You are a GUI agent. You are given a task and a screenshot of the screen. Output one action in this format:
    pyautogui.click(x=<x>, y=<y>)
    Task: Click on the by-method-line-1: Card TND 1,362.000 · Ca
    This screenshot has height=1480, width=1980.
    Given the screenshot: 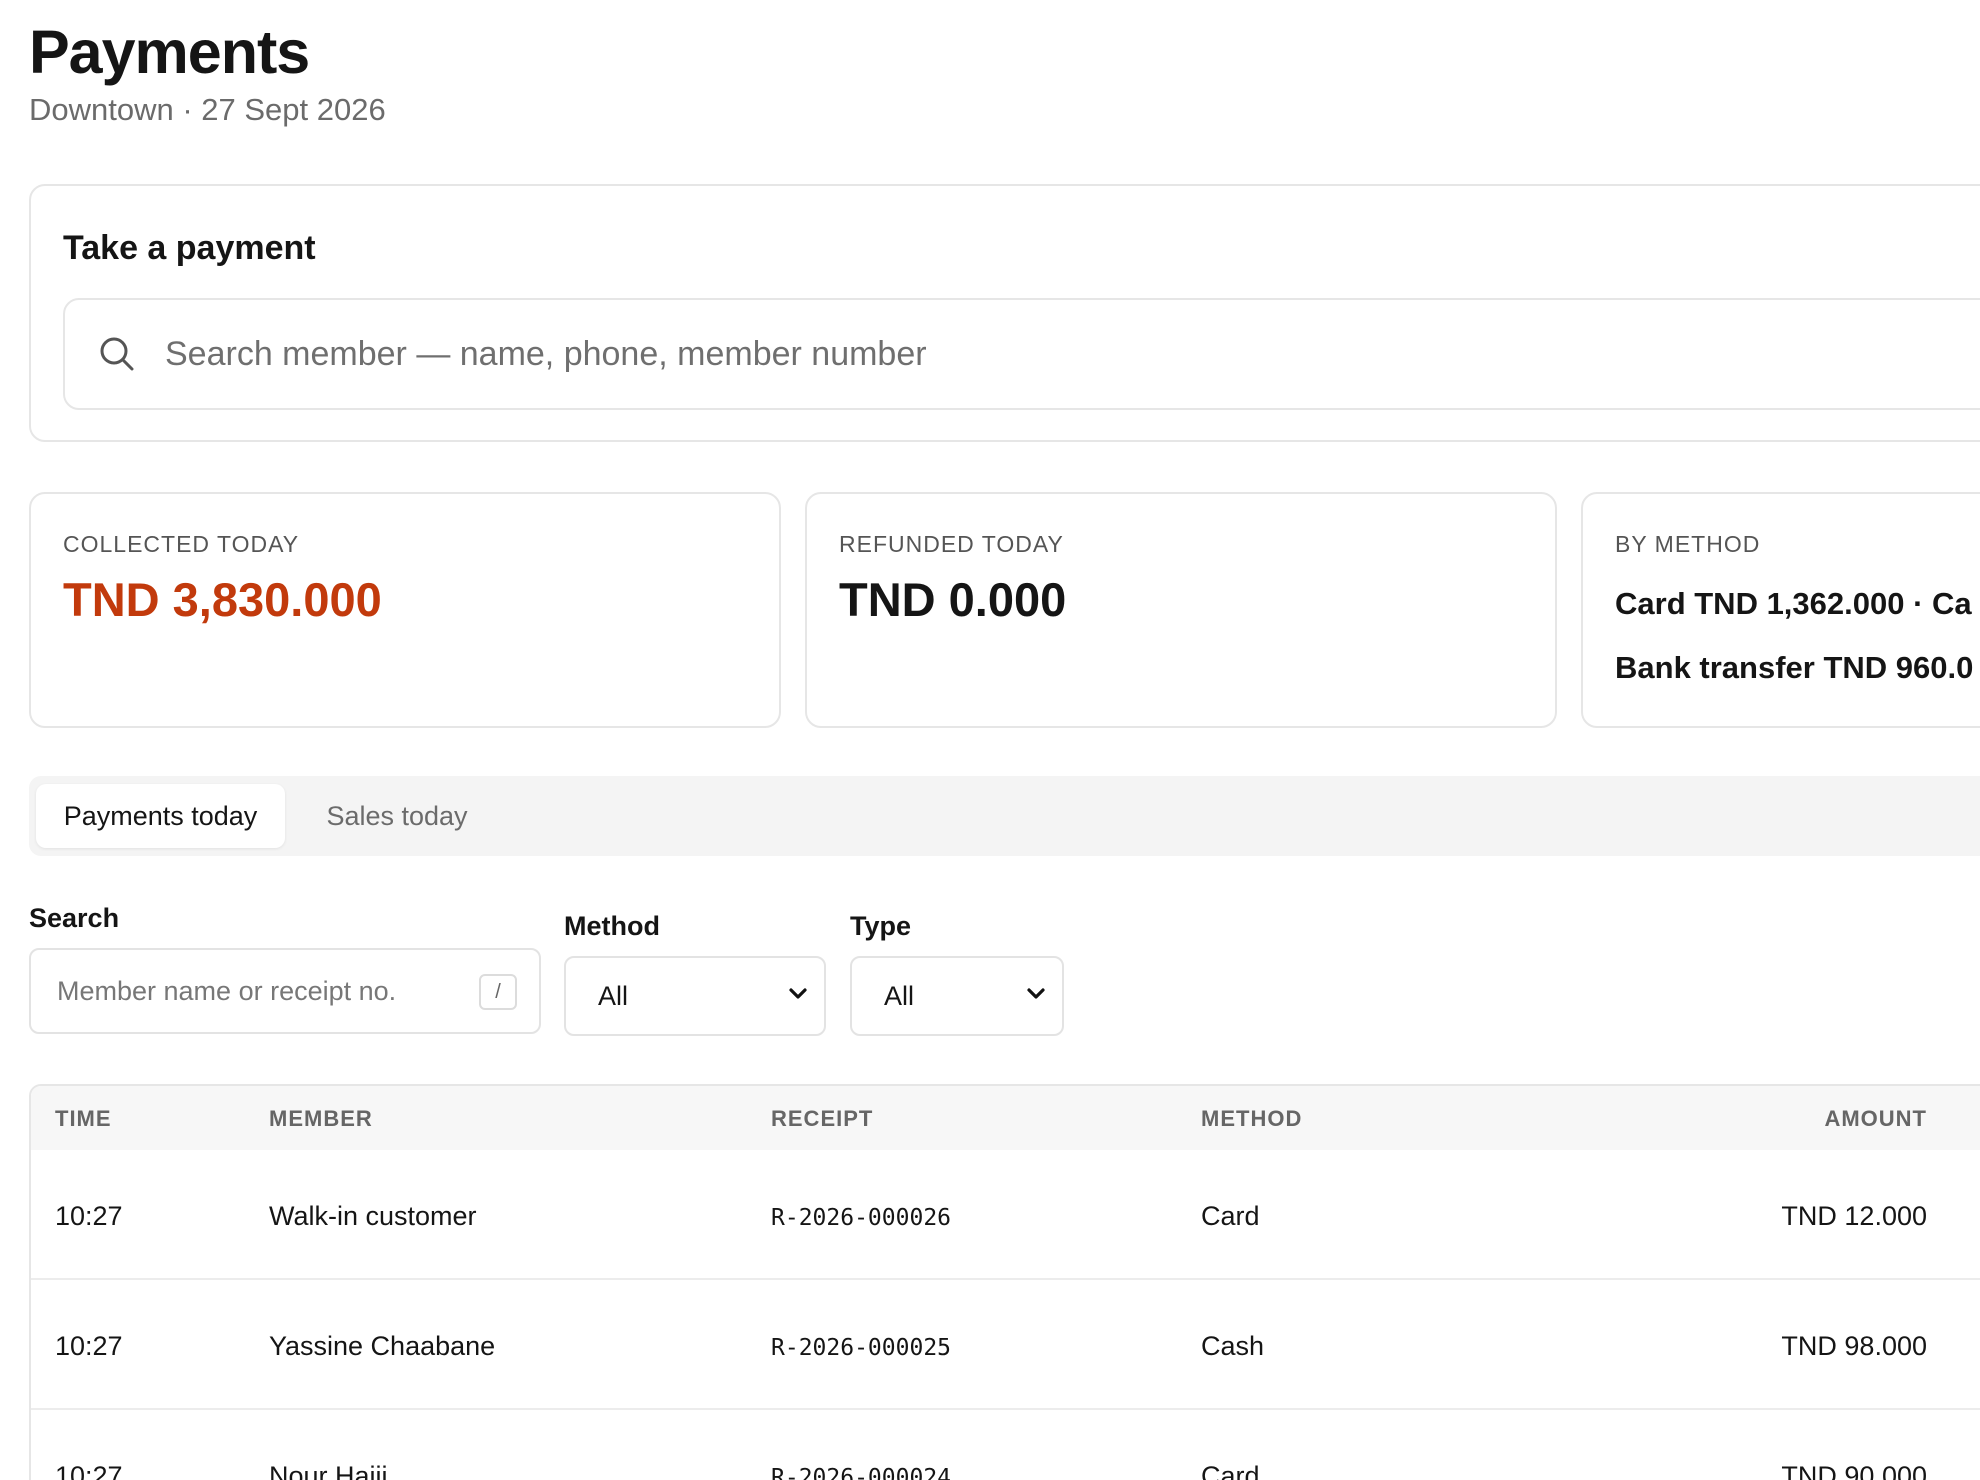 What is the action you would take?
    pyautogui.click(x=1793, y=603)
    